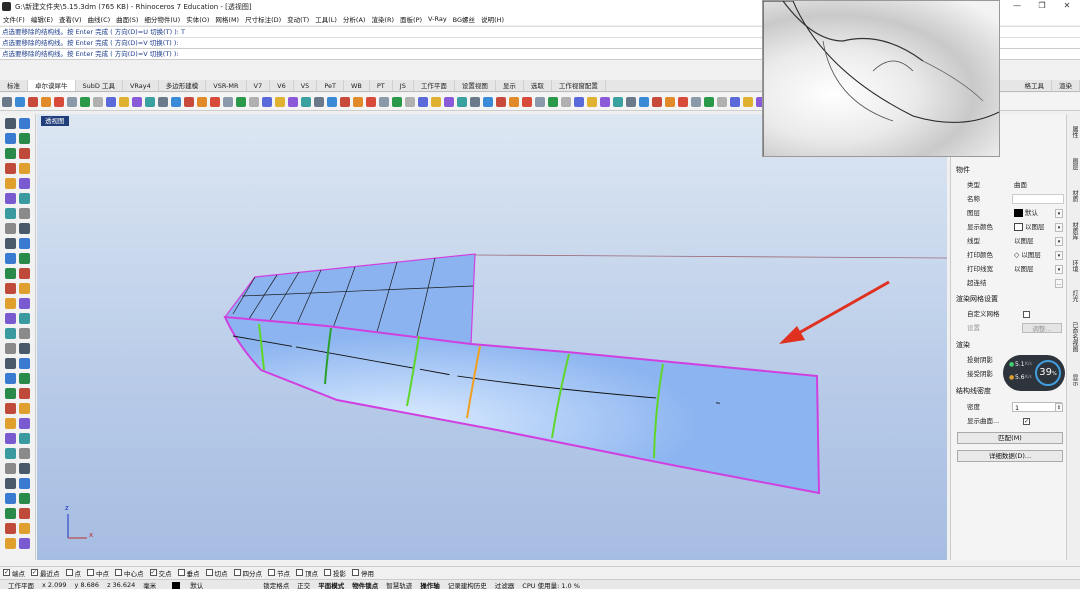 Image resolution: width=1080 pixels, height=589 pixels. What do you see at coordinates (183, 584) in the screenshot?
I see `status-layer: 默认` at bounding box center [183, 584].